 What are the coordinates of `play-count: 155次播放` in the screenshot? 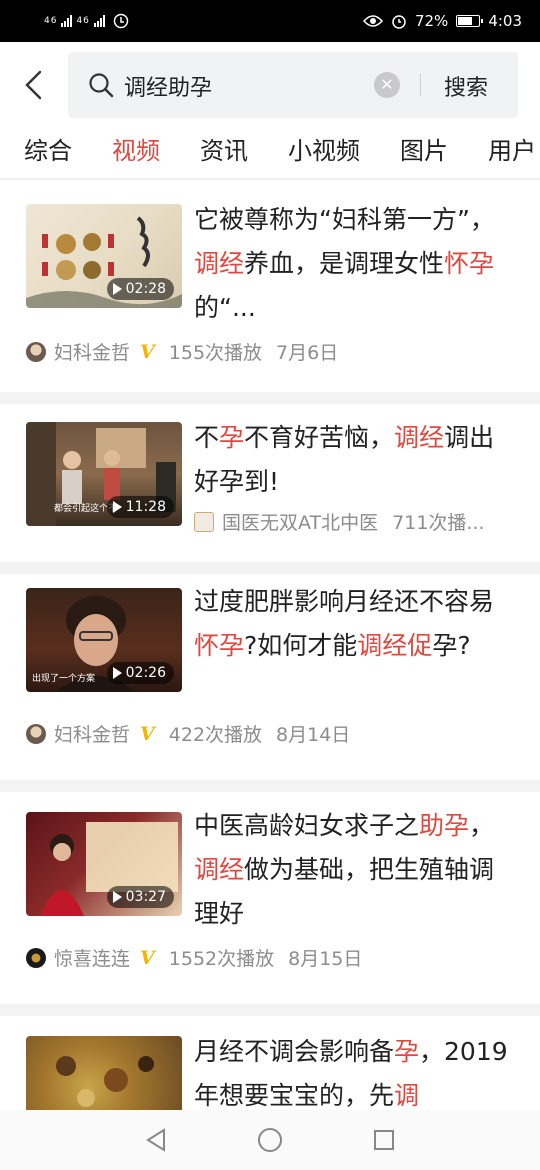 It's located at (215, 353).